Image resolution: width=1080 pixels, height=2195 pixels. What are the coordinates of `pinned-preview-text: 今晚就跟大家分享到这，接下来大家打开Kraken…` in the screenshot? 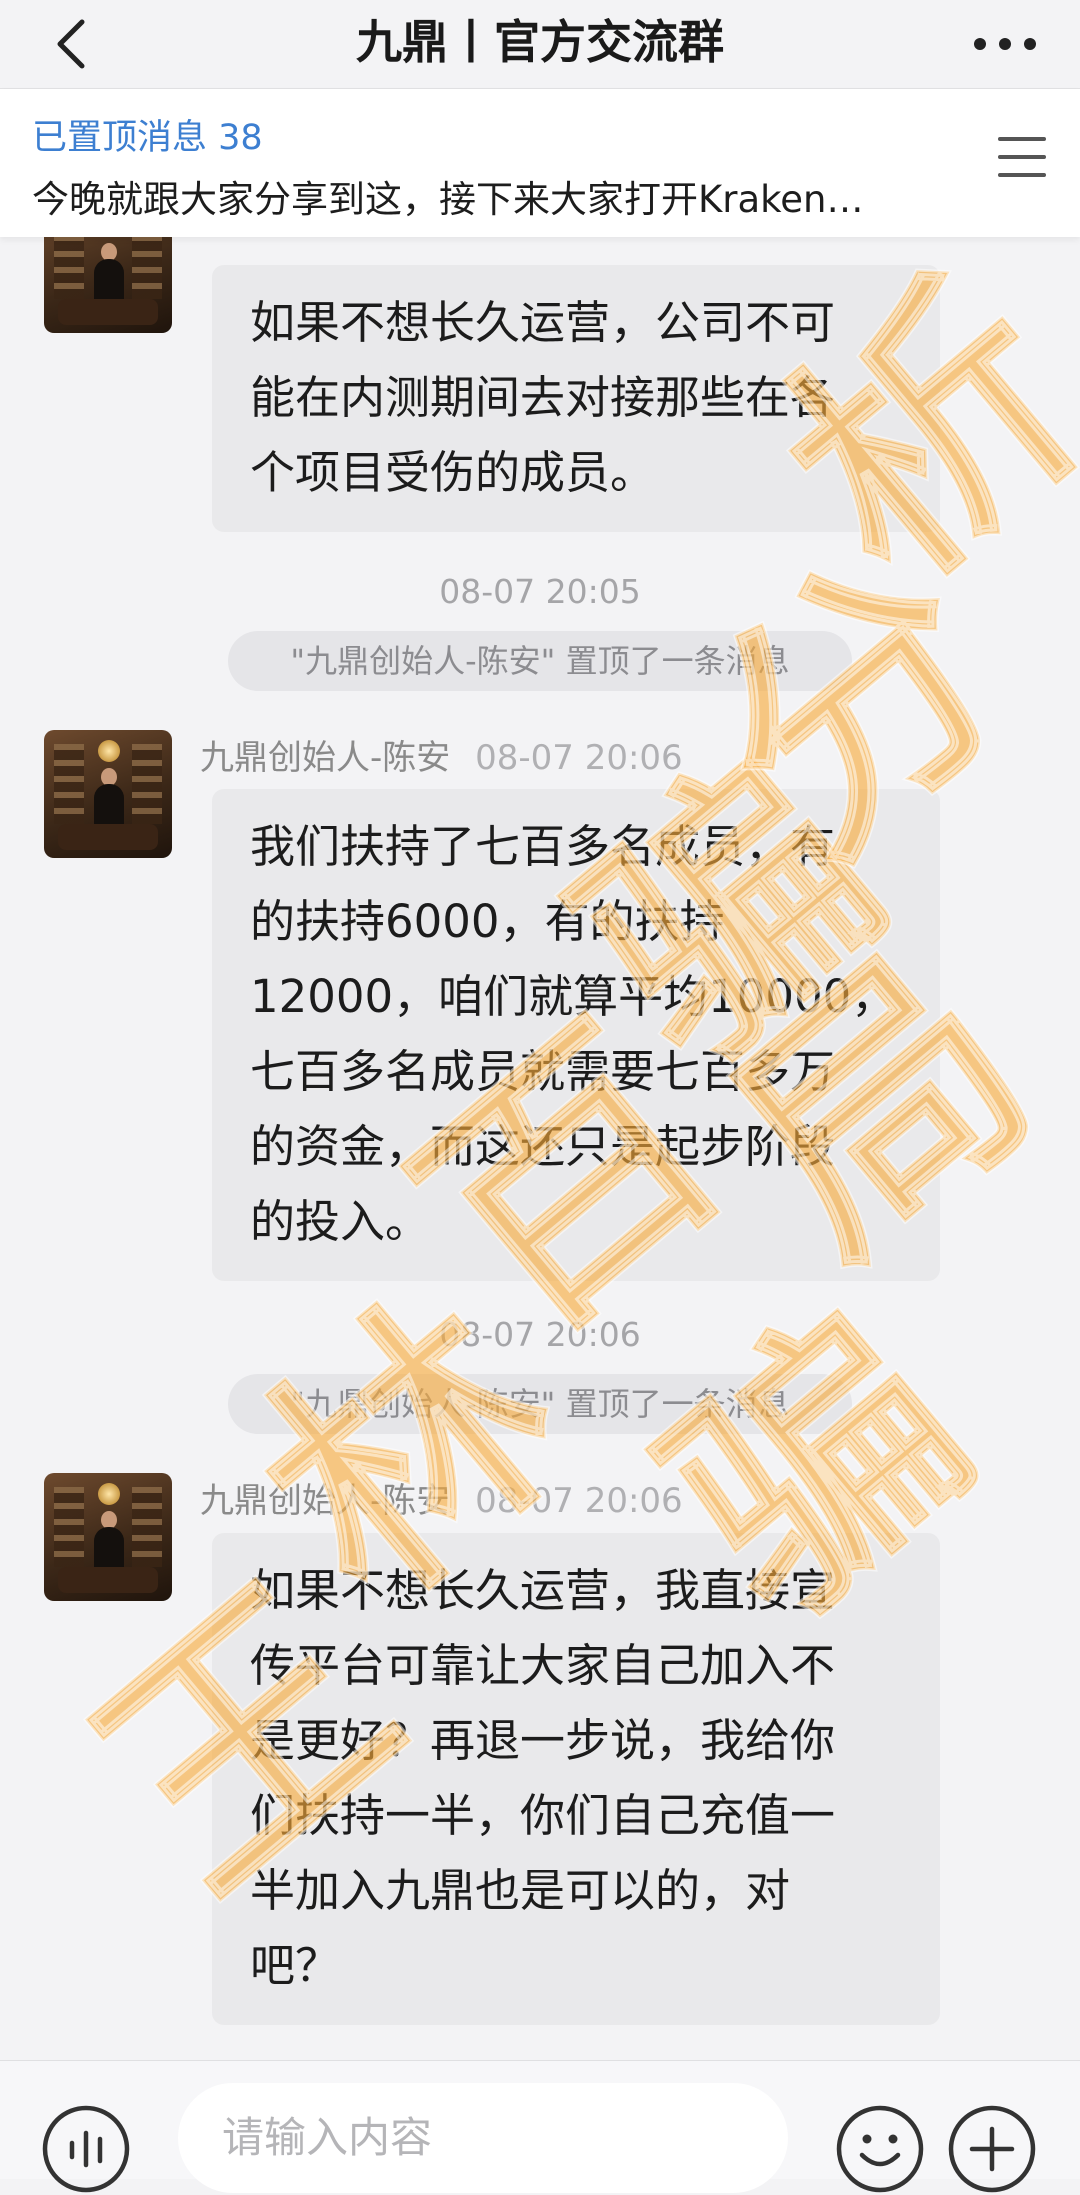 It's located at (448, 199).